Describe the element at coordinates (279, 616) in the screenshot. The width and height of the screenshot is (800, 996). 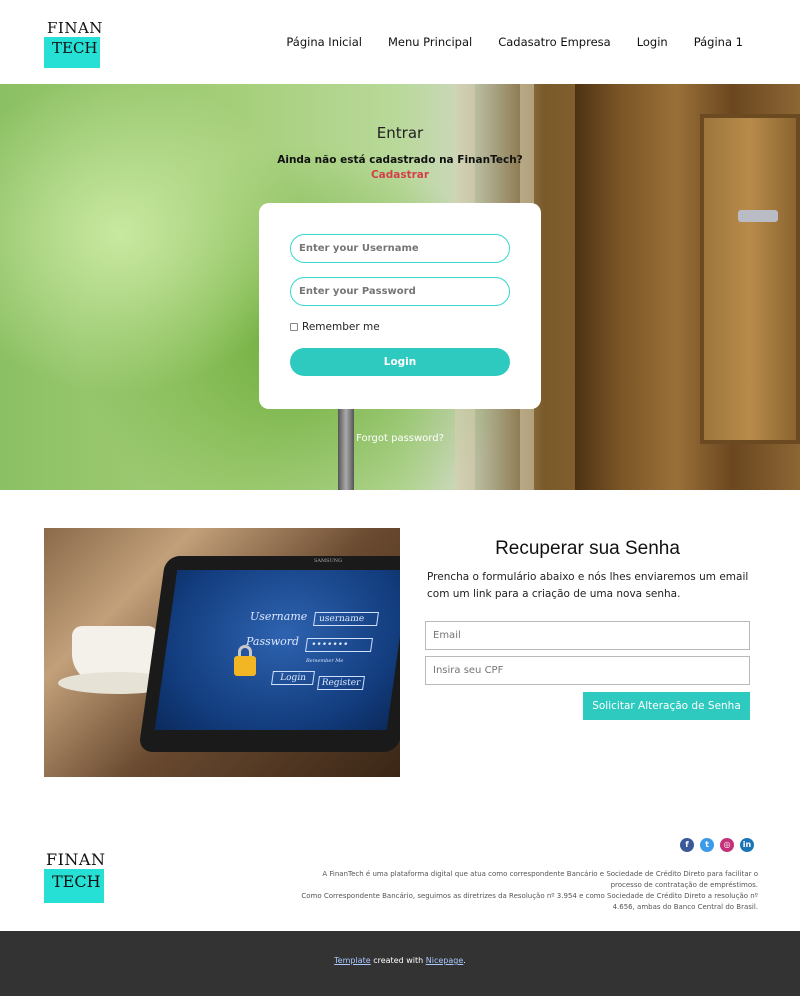
I see `tablet-username-label: Username` at that location.